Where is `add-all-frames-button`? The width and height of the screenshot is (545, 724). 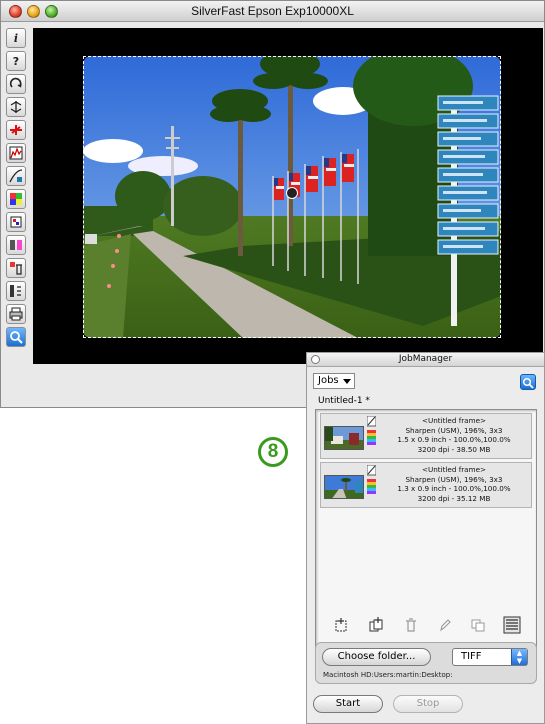 add-all-frames-button is located at coordinates (376, 625).